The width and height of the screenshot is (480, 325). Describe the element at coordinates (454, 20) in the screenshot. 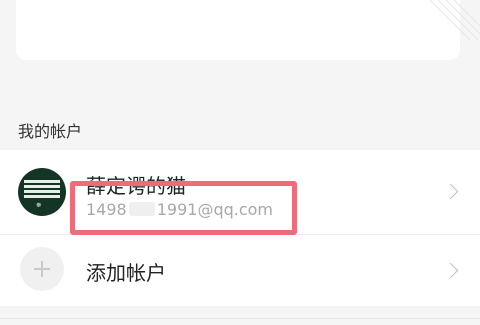

I see `decorative-stripes` at that location.